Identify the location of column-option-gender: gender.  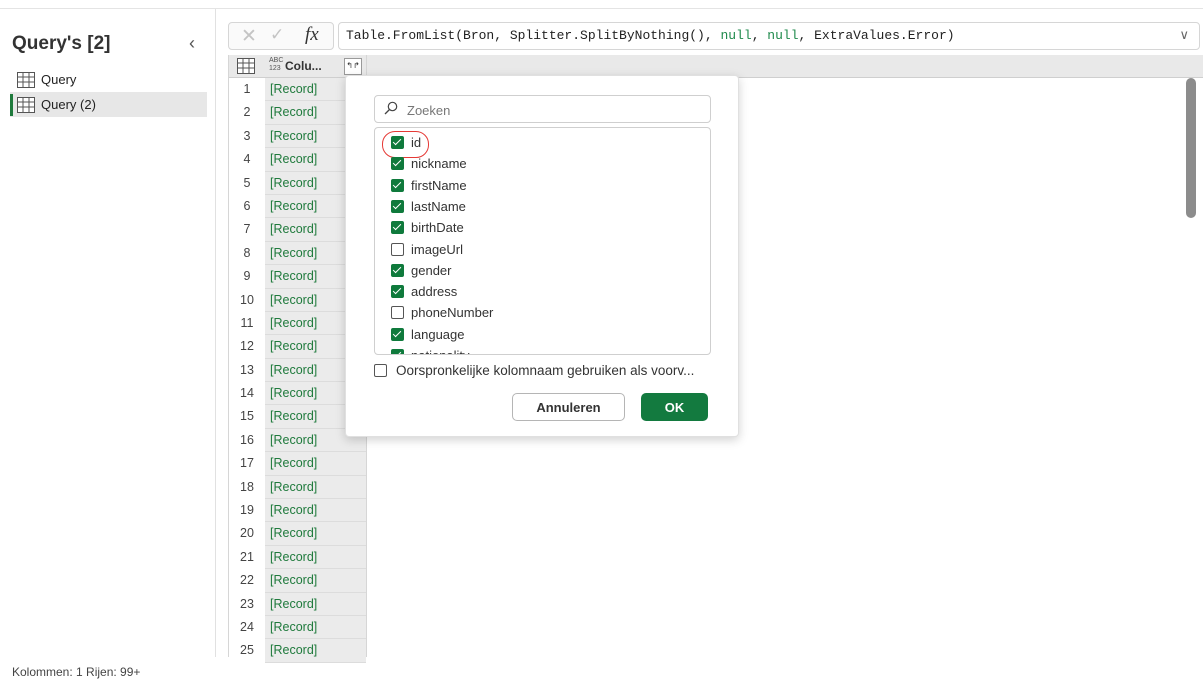
(421, 270).